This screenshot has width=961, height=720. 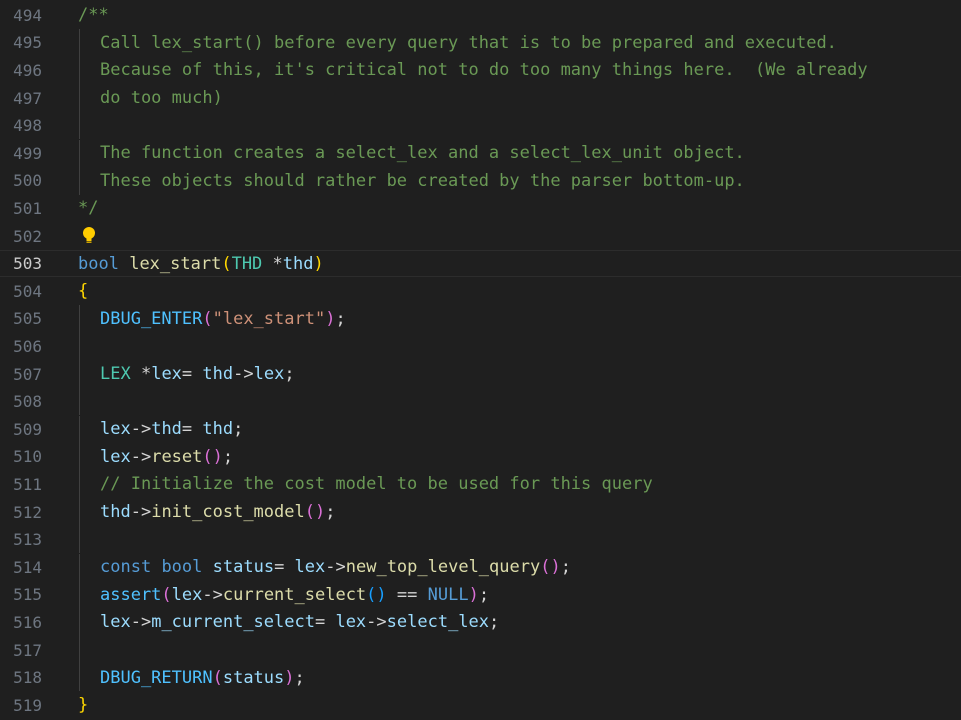 I want to click on line-number: 516, so click(x=21, y=622).